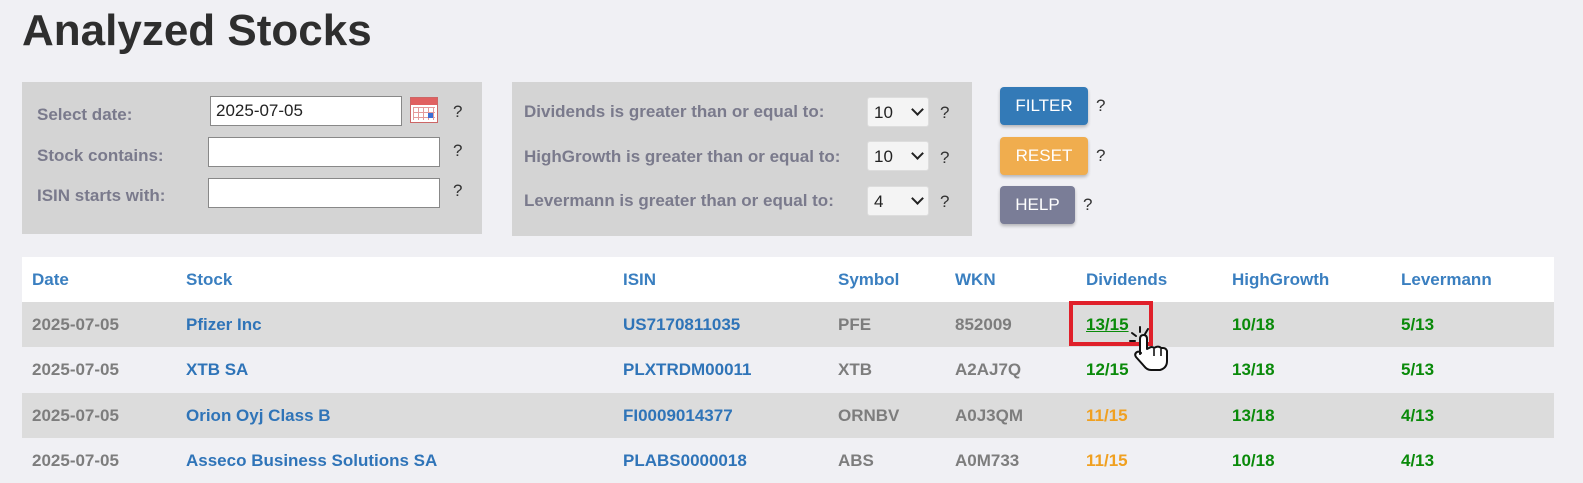 Image resolution: width=1583 pixels, height=483 pixels. Describe the element at coordinates (258, 415) in the screenshot. I see `row-stock-link: Orion Oyj Class B` at that location.